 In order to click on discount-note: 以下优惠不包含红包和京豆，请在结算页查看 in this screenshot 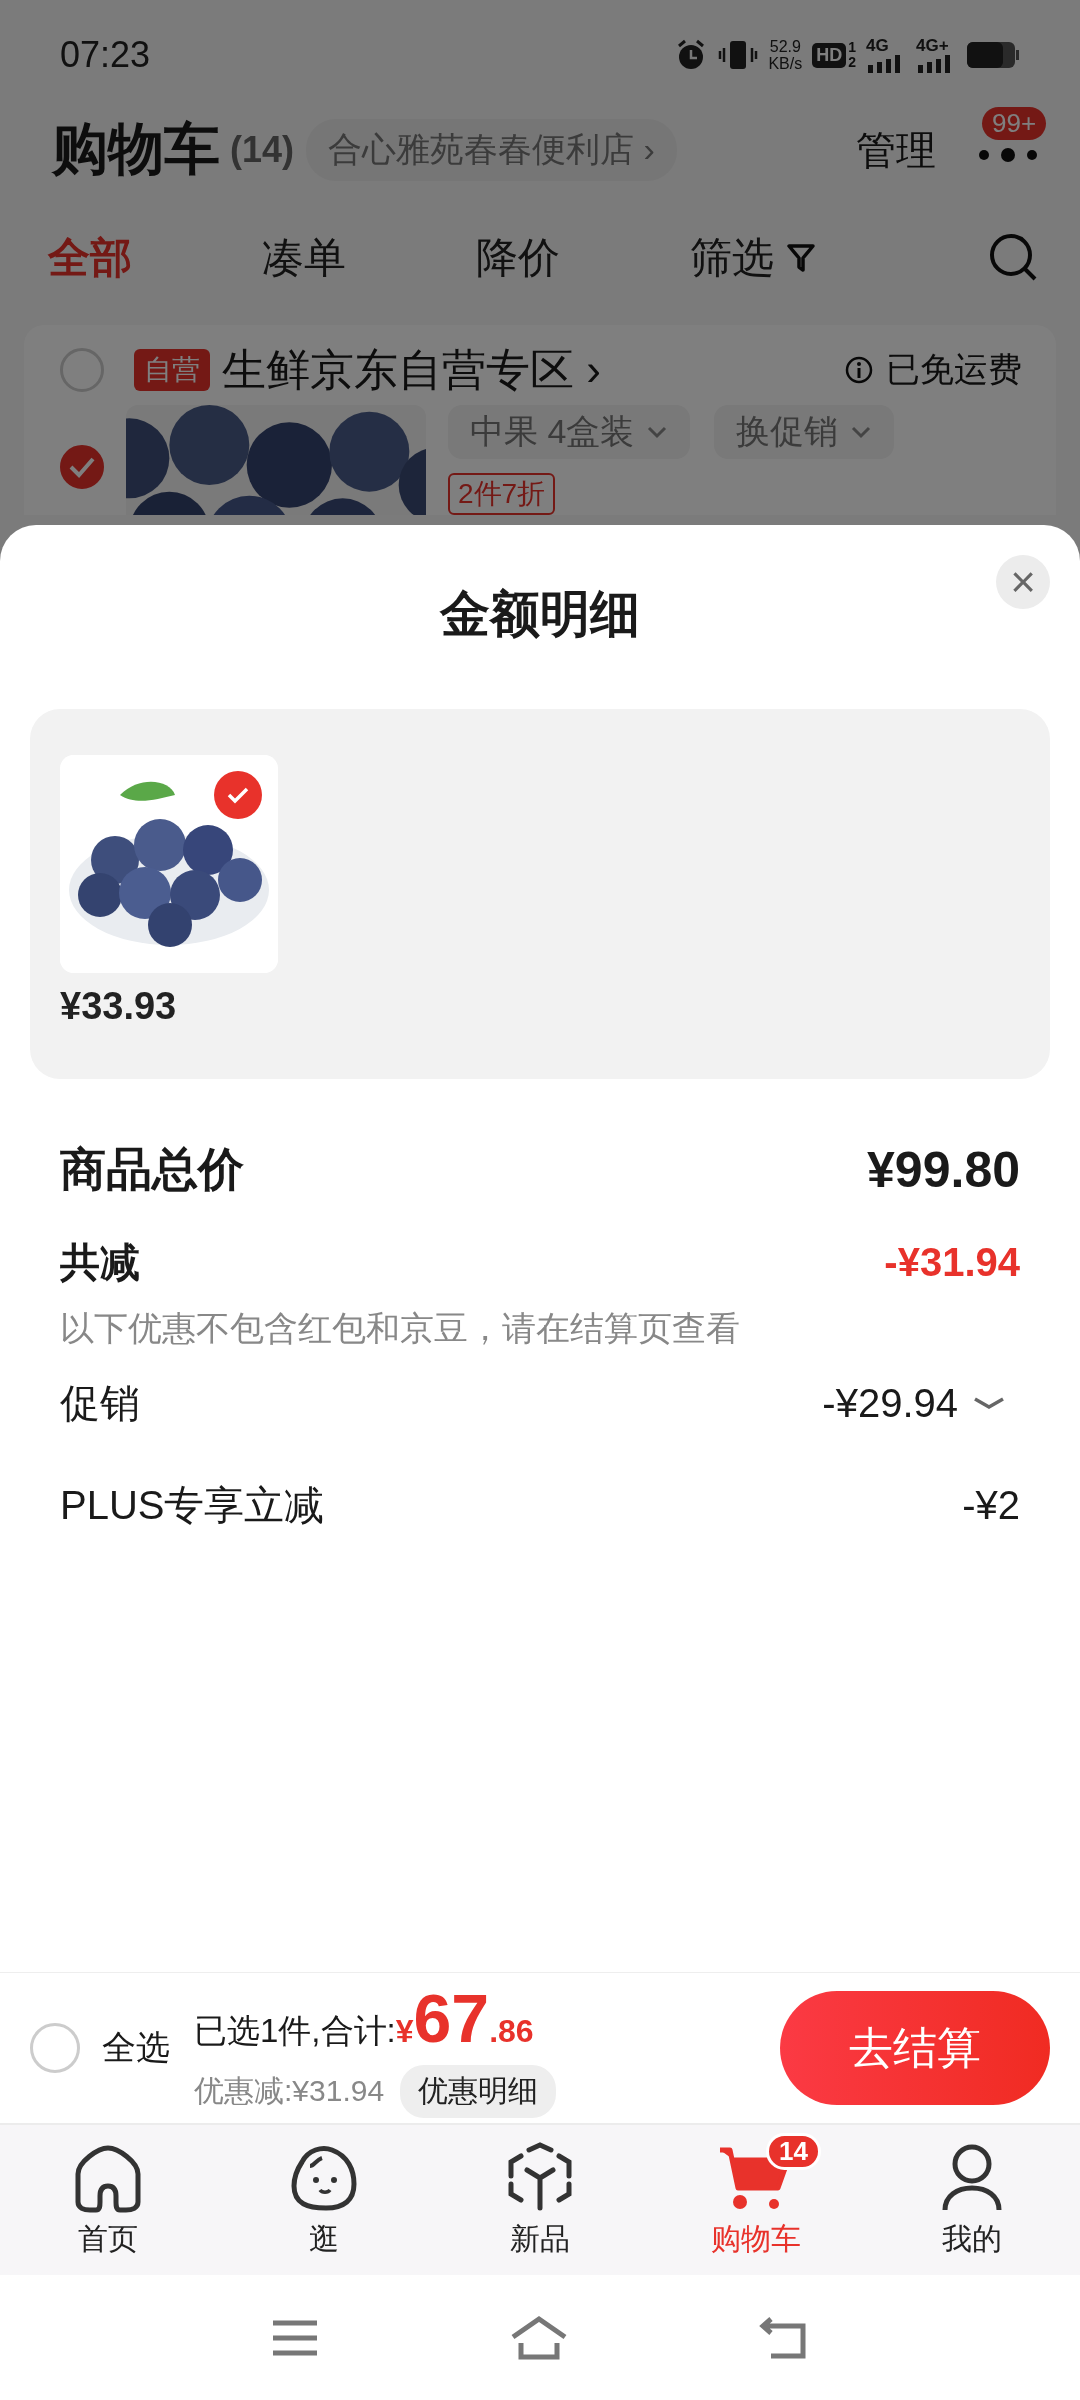, I will do `click(400, 1328)`.